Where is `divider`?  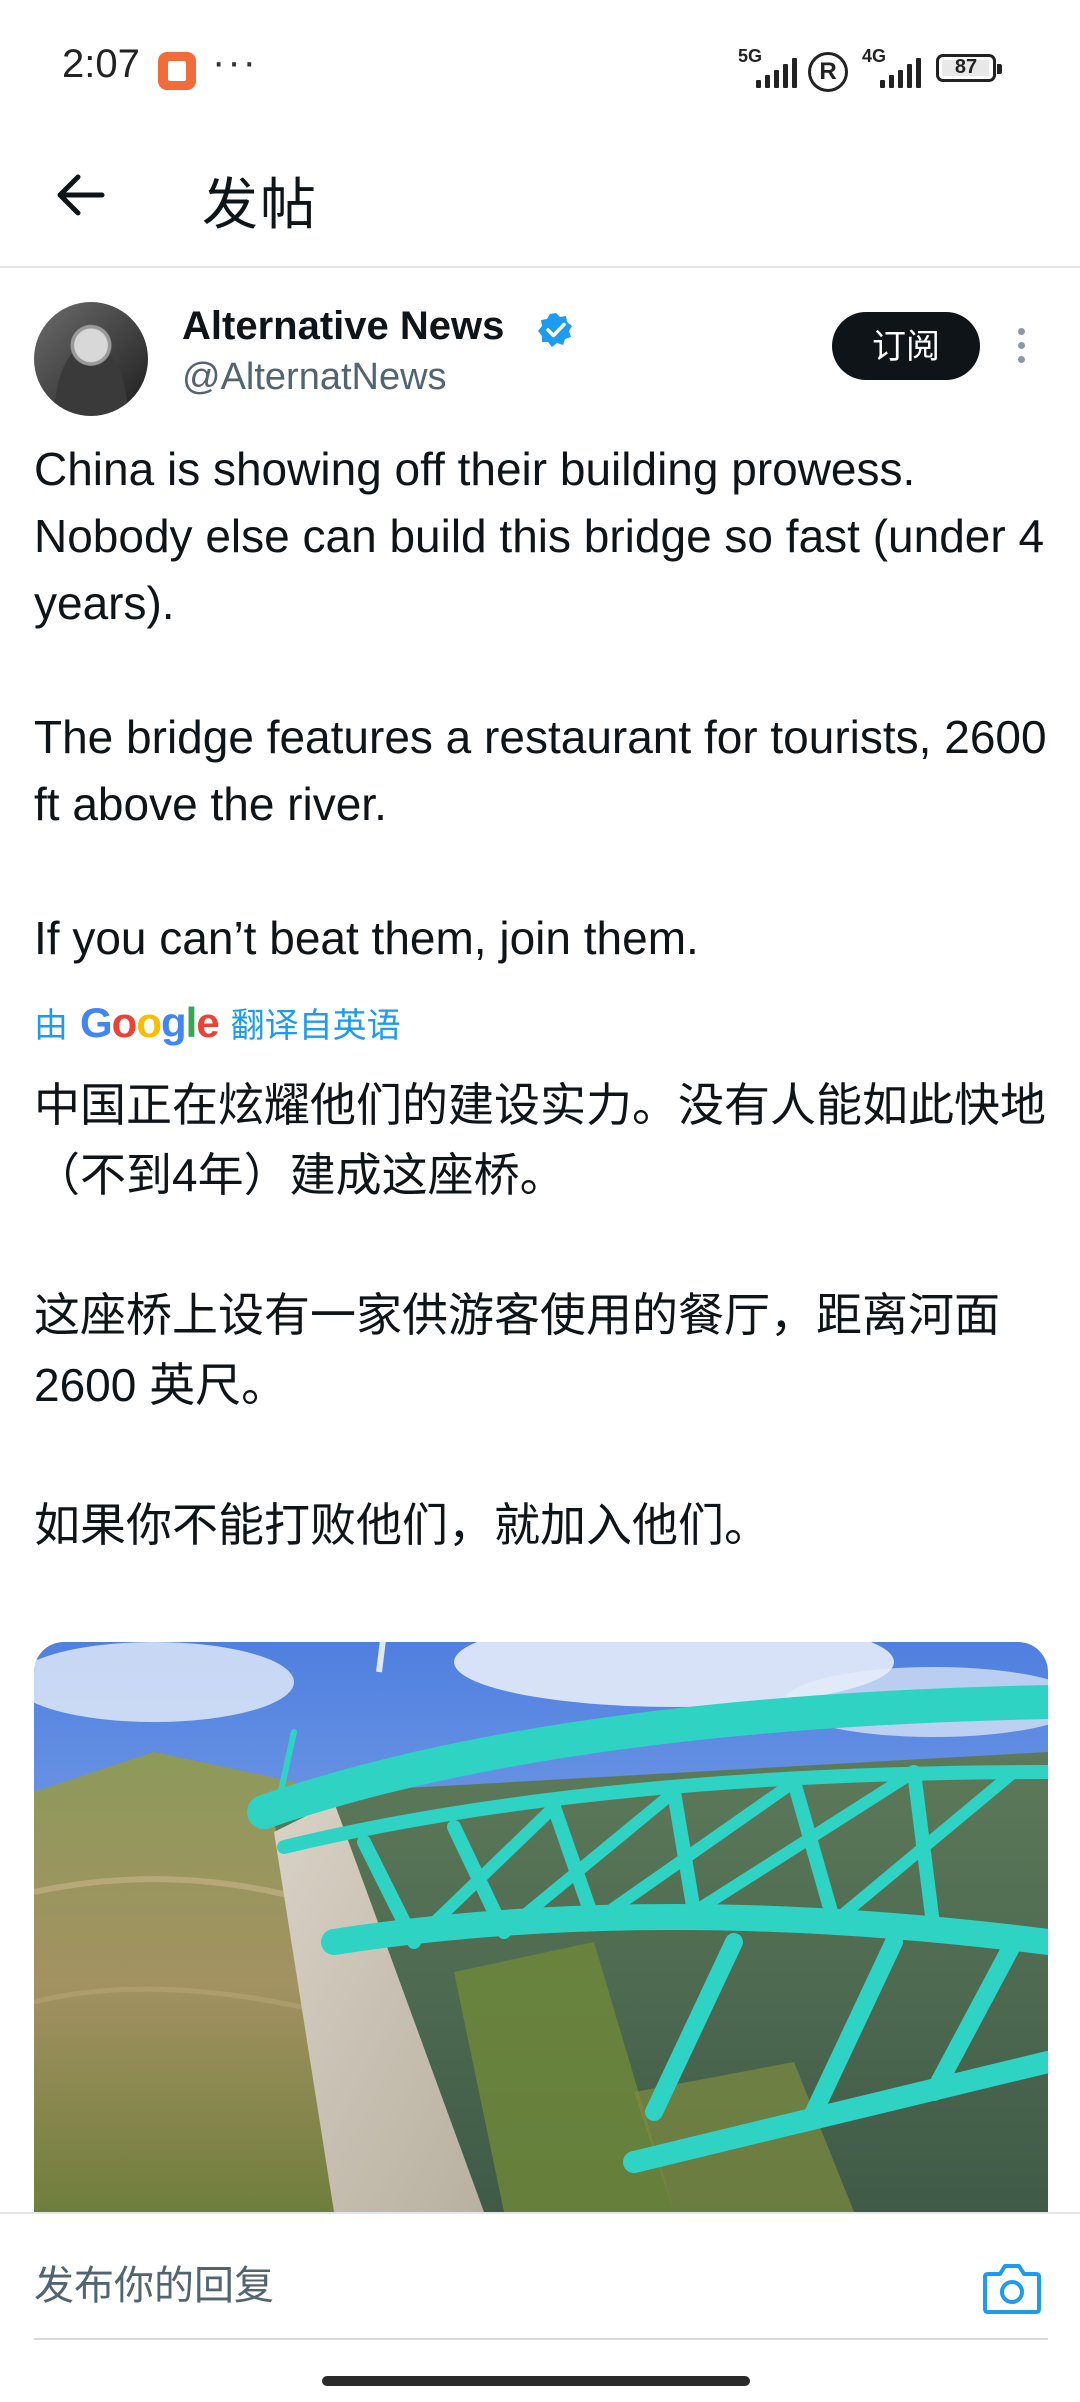
divider is located at coordinates (541, 2339).